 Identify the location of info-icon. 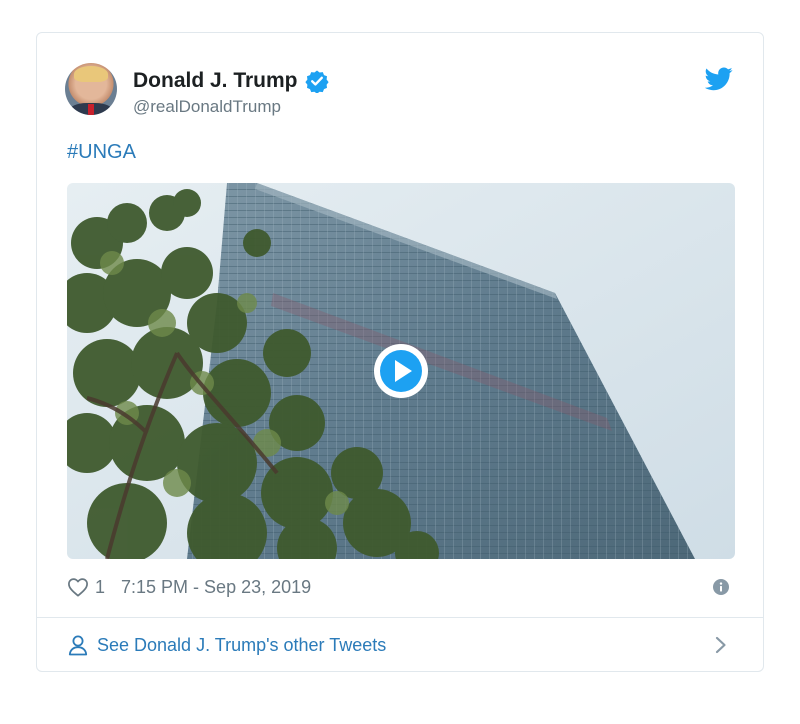
(721, 587).